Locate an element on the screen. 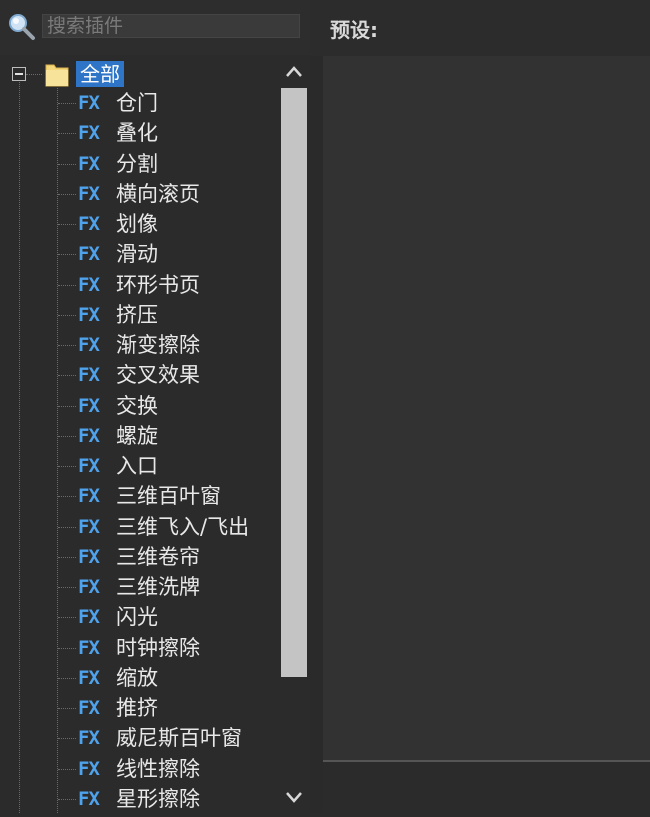 This screenshot has width=650, height=817. tree-item-label: 螺旋 is located at coordinates (137, 435).